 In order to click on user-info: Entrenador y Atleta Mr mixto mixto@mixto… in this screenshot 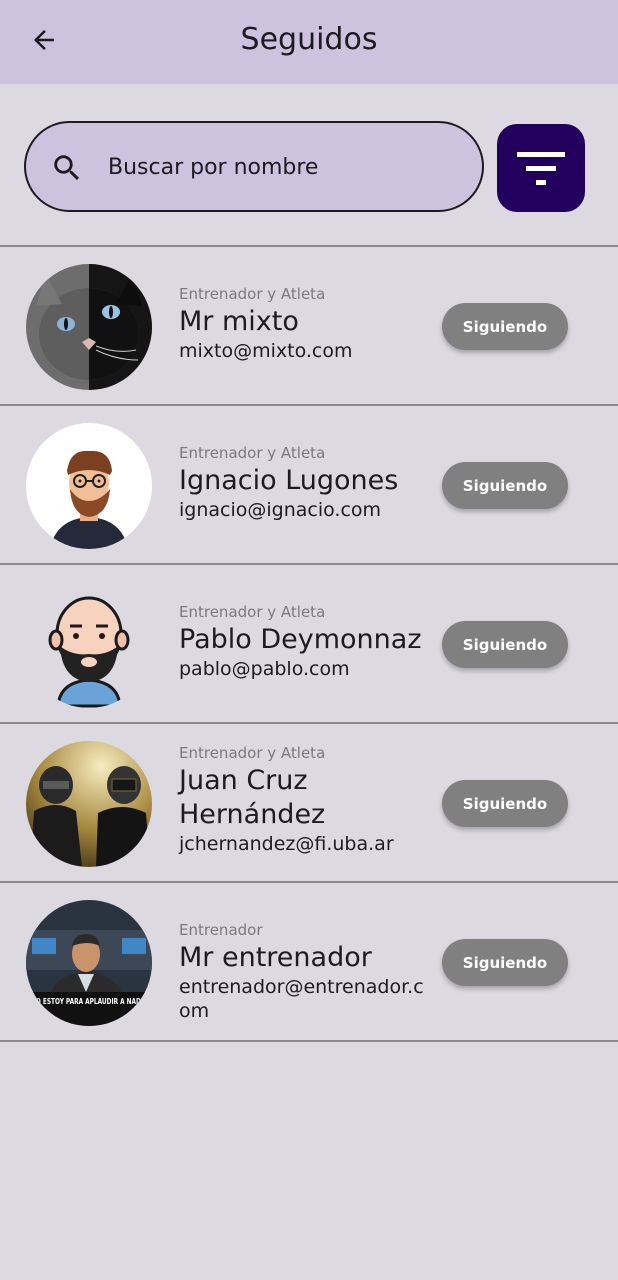, I will do `click(301, 323)`.